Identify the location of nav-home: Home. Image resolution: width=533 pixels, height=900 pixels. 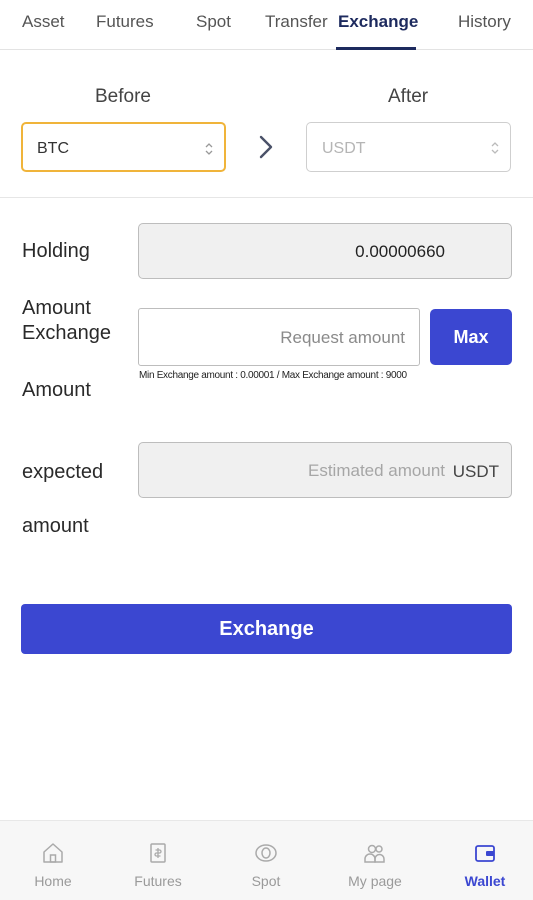
(53, 860).